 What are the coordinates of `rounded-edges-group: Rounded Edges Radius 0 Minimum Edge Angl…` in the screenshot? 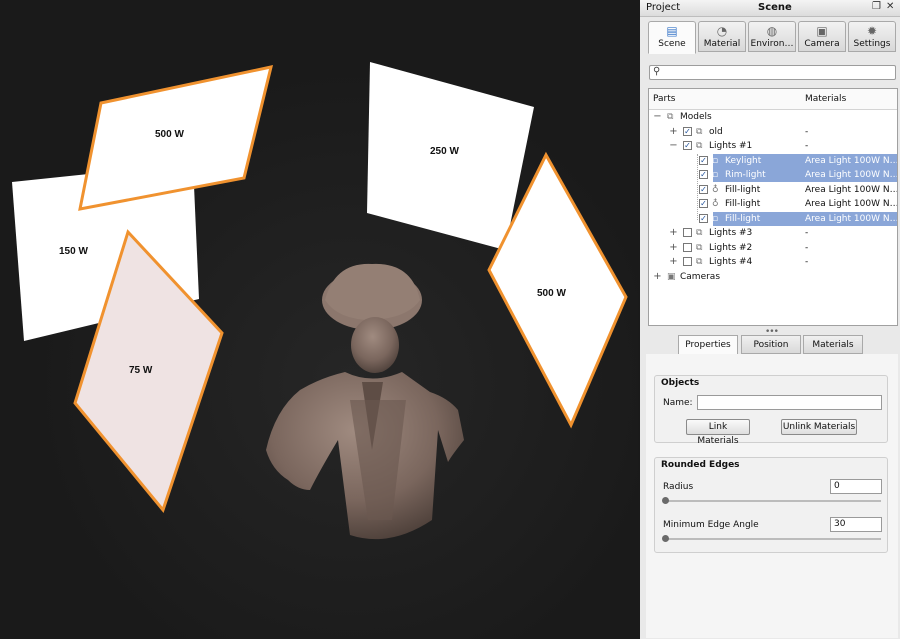 It's located at (771, 505).